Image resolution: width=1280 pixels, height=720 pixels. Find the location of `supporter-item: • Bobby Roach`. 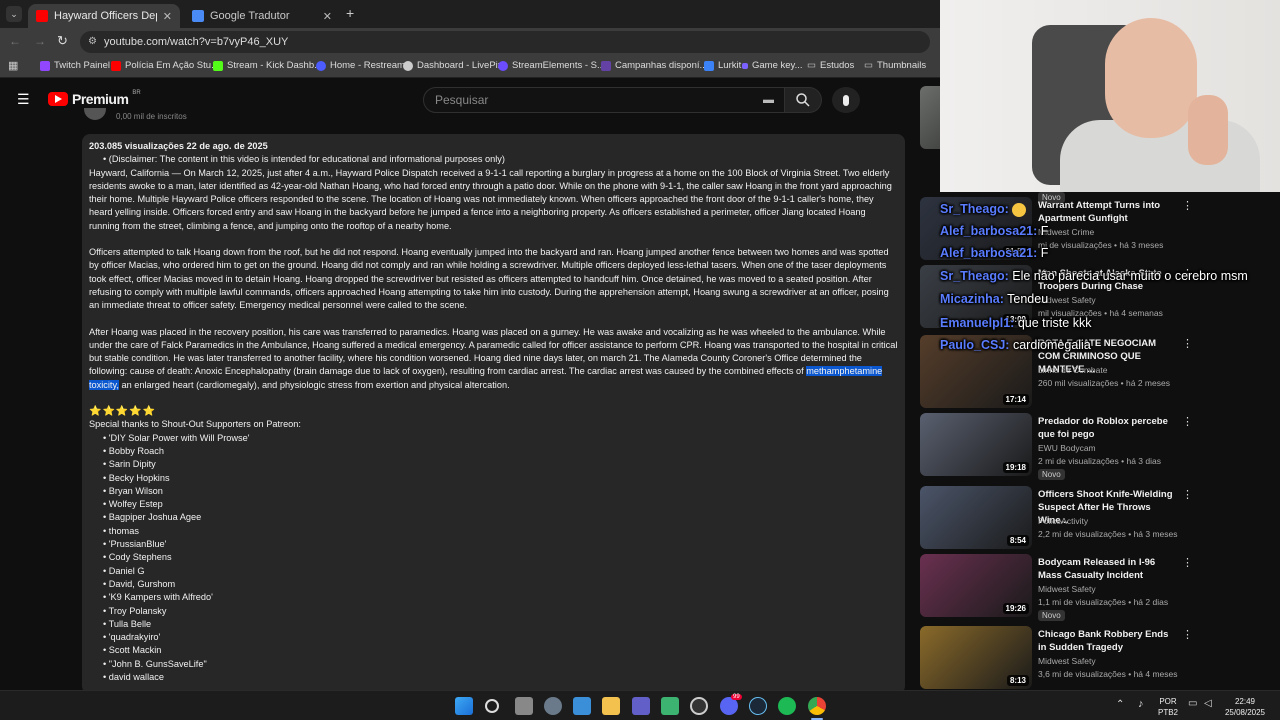

supporter-item: • Bobby Roach is located at coordinates (133, 450).